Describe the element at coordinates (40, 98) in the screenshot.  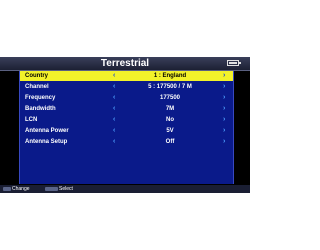
I see `setting-label: Frequency` at that location.